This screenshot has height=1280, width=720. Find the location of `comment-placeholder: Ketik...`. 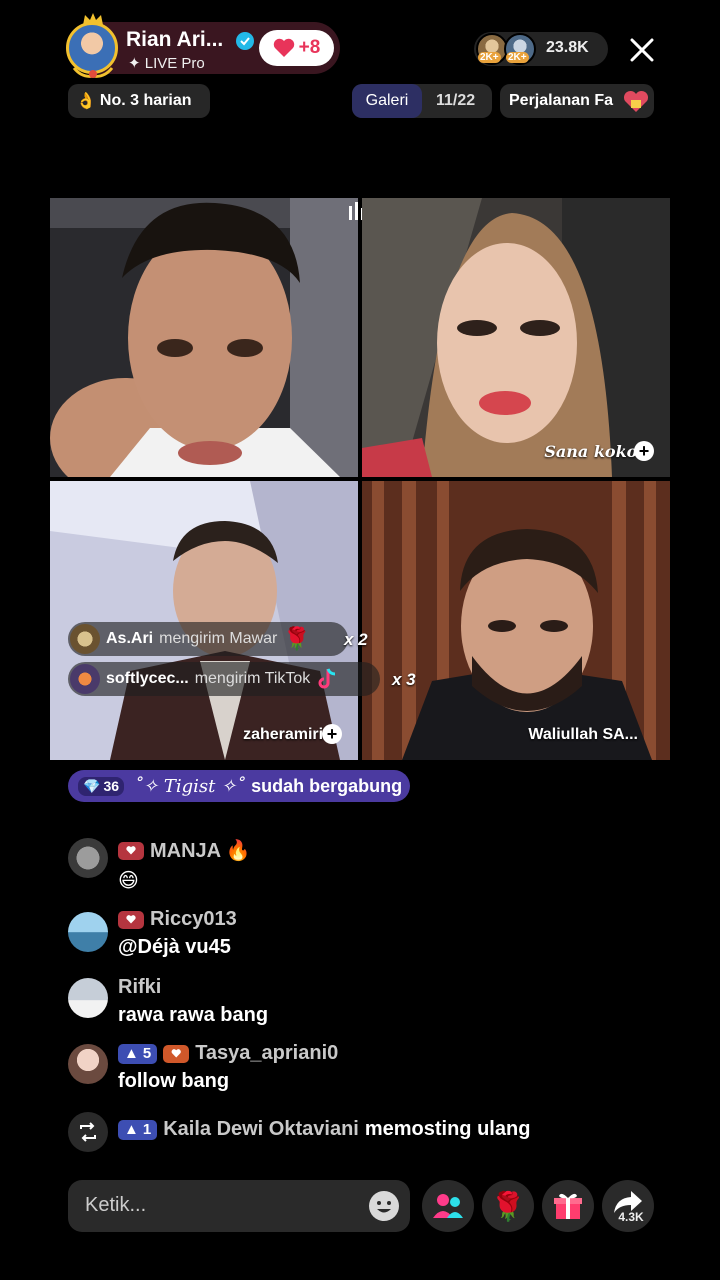

comment-placeholder: Ketik... is located at coordinates (116, 1205).